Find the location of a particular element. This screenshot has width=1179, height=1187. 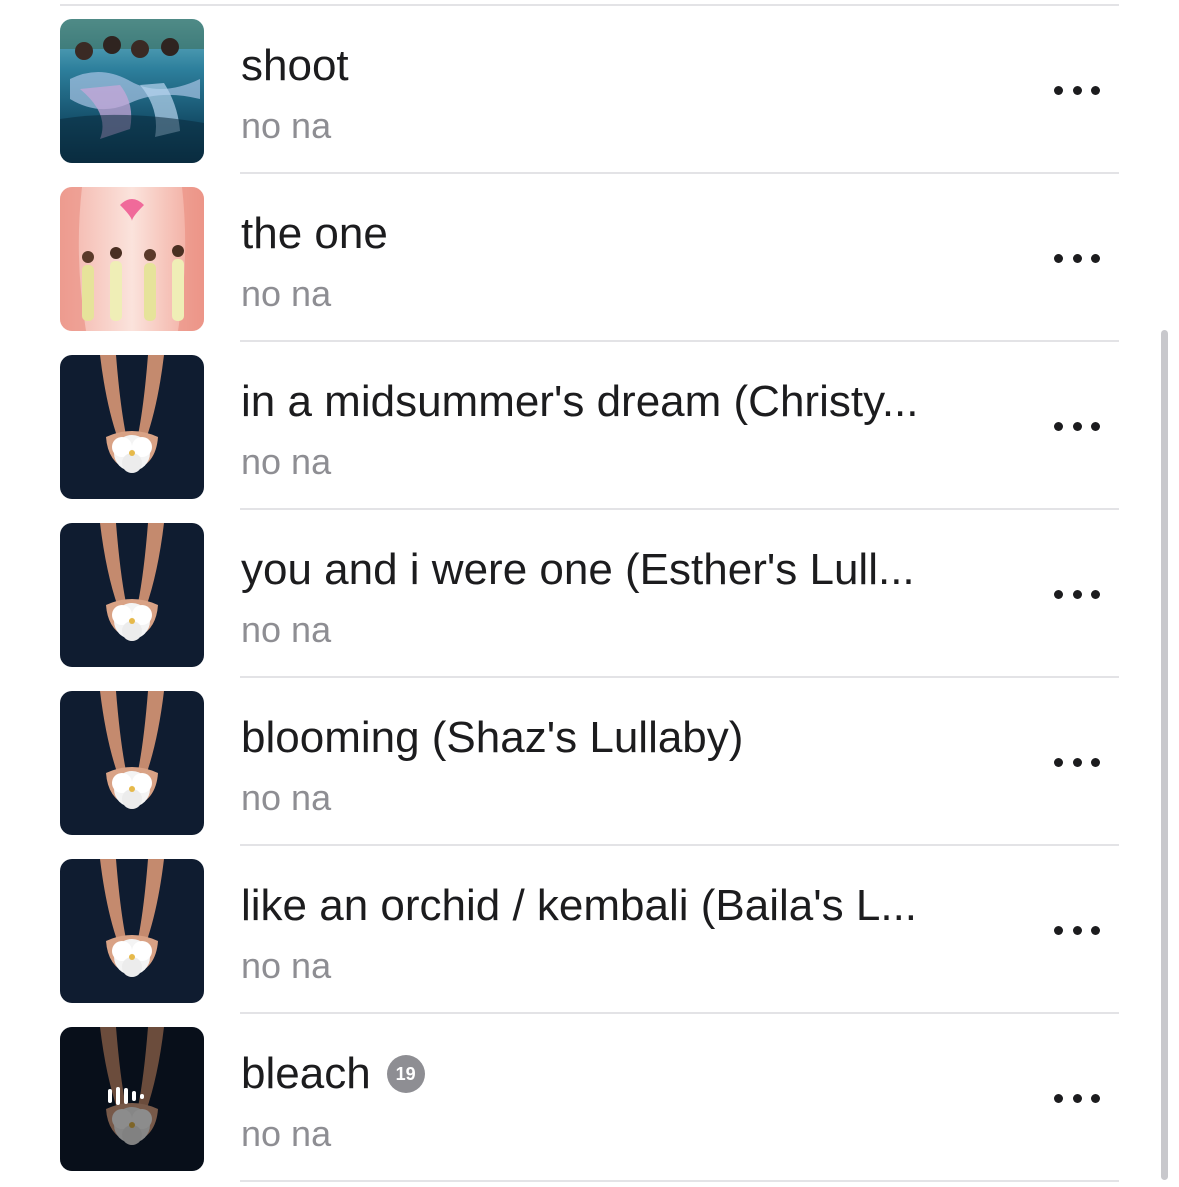

song-title-text: blooming (Shaz's Lullaby) is located at coordinates (492, 737).